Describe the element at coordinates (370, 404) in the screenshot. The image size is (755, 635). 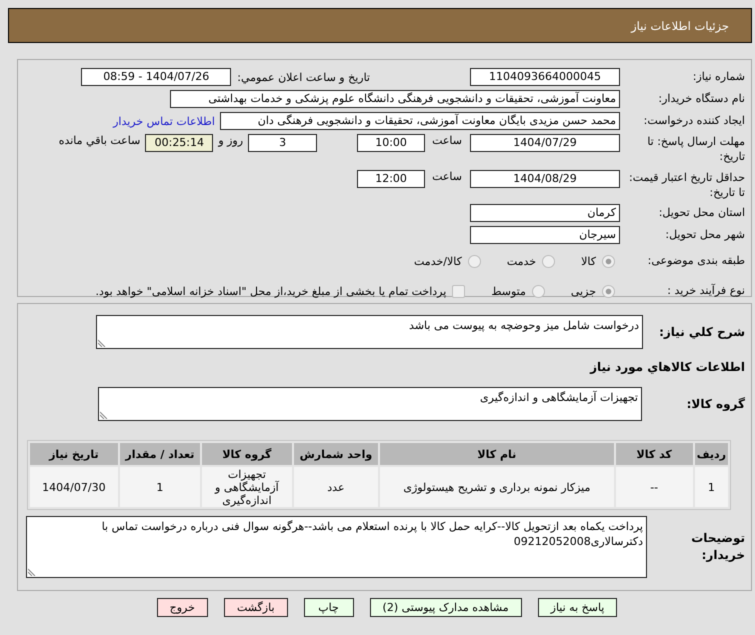
I see `goods-group-text-area: تجهیزات آزمایشگاهی و اندازه‌گیری` at that location.